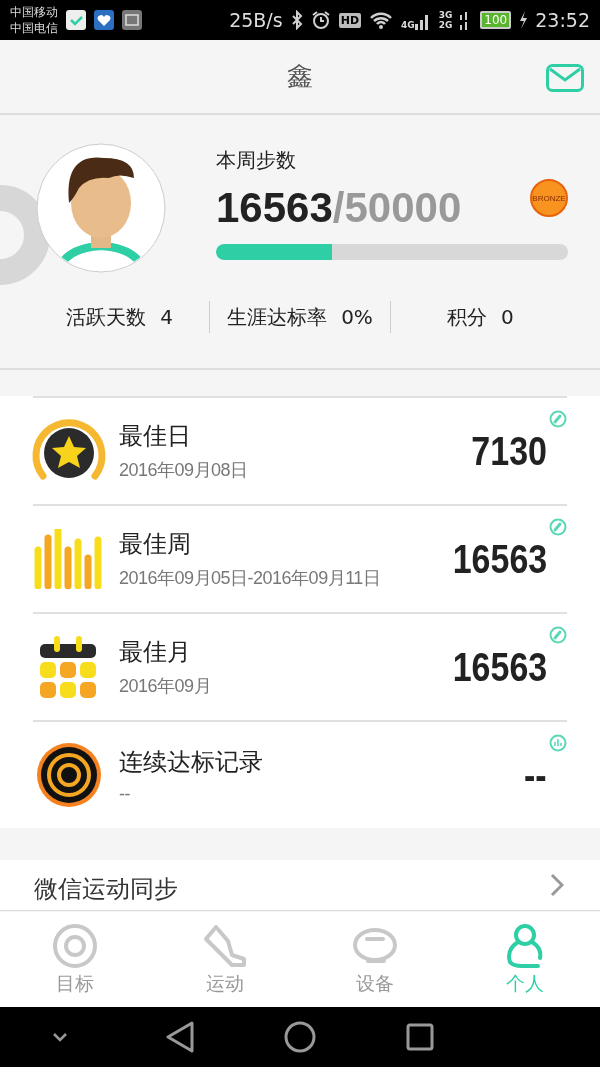 This screenshot has height=1067, width=600. I want to click on alarm-icon, so click(320, 20).